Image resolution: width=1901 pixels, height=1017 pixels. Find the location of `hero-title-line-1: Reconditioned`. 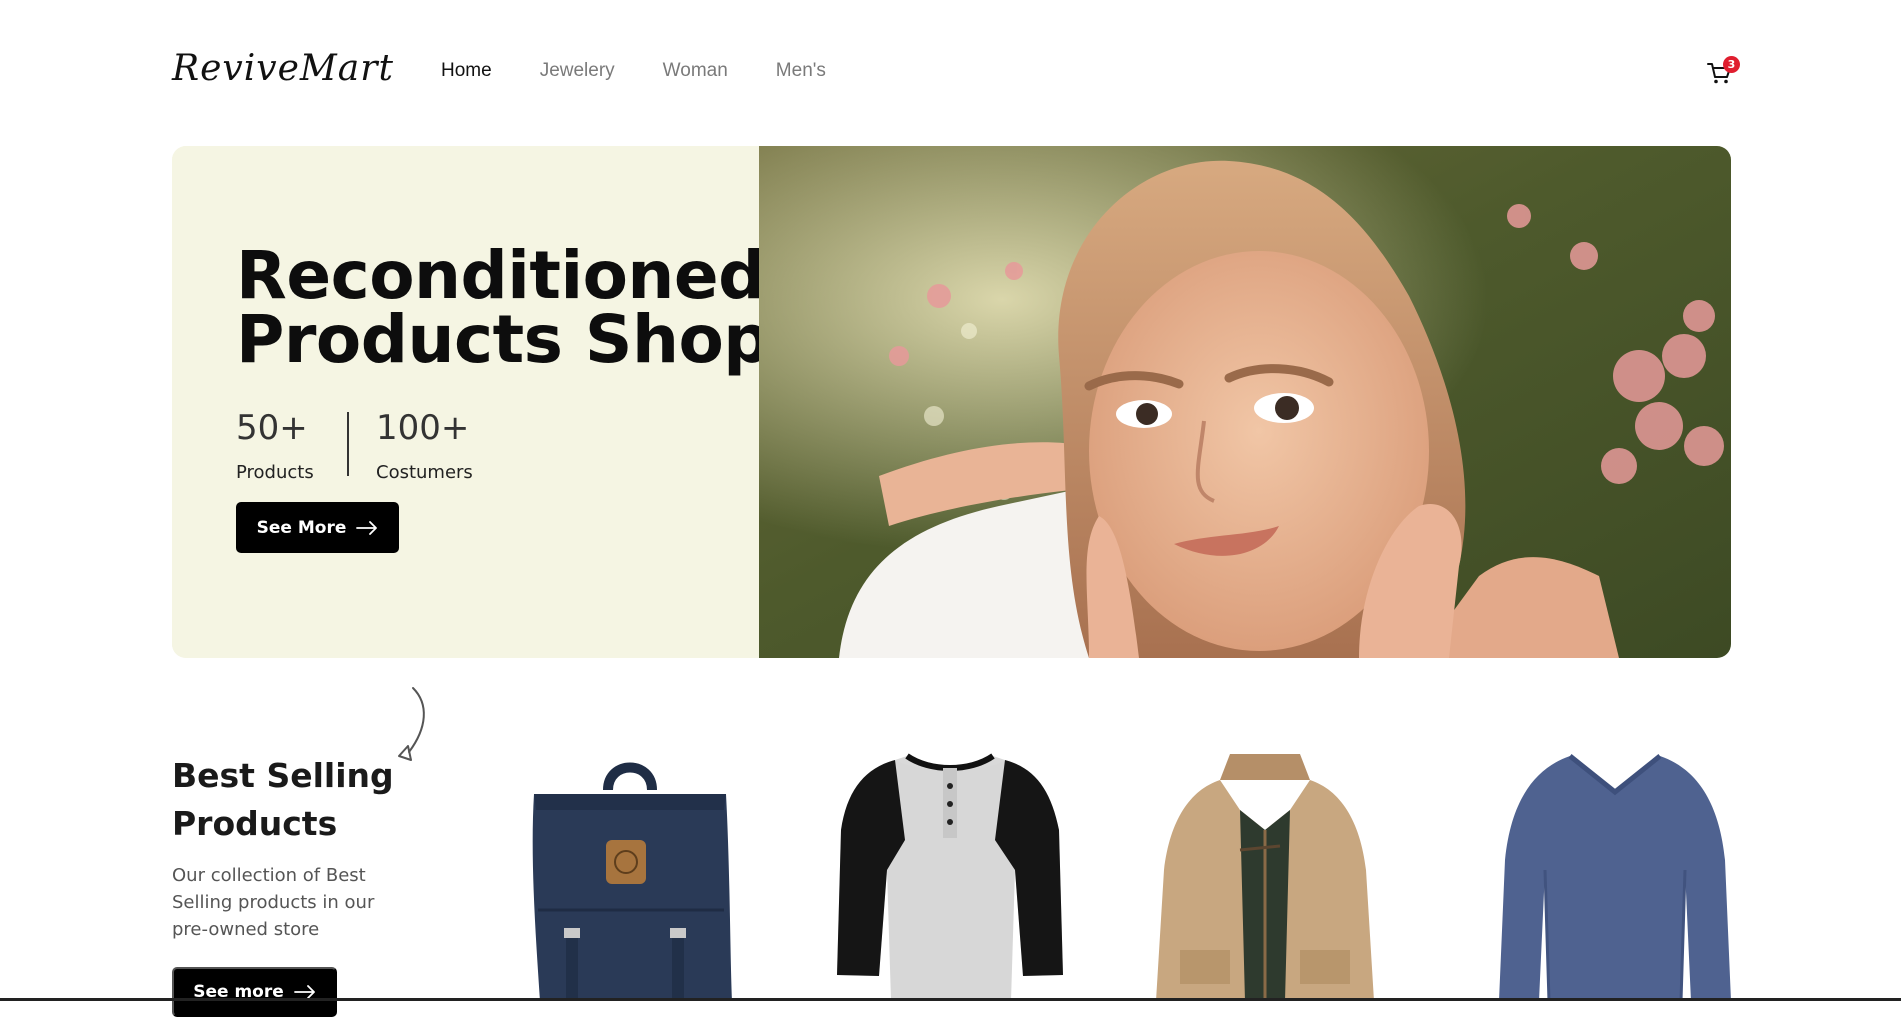

hero-title-line-1: Reconditioned is located at coordinates (500, 275).